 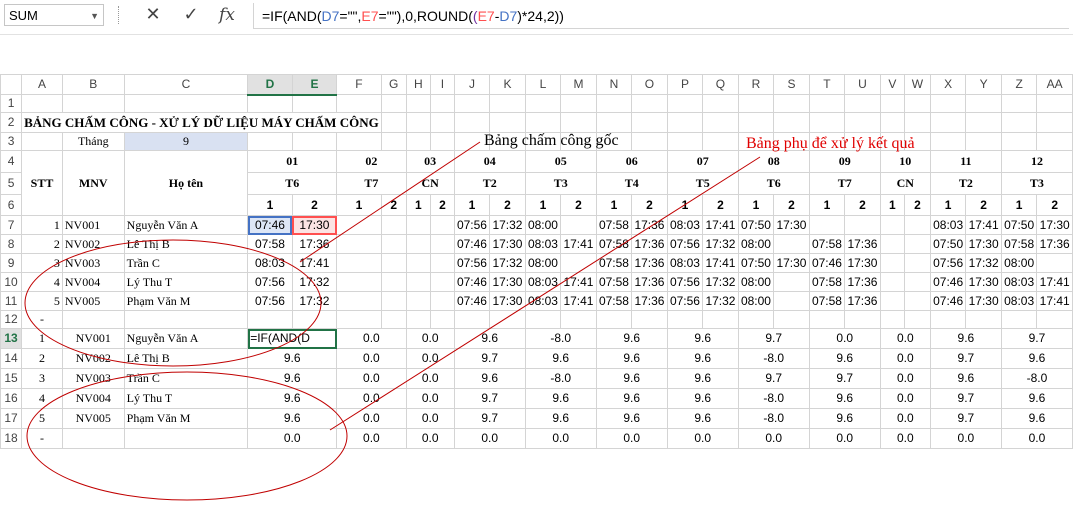 What do you see at coordinates (702, 161) in the screenshot?
I see `header-day-07: 07` at bounding box center [702, 161].